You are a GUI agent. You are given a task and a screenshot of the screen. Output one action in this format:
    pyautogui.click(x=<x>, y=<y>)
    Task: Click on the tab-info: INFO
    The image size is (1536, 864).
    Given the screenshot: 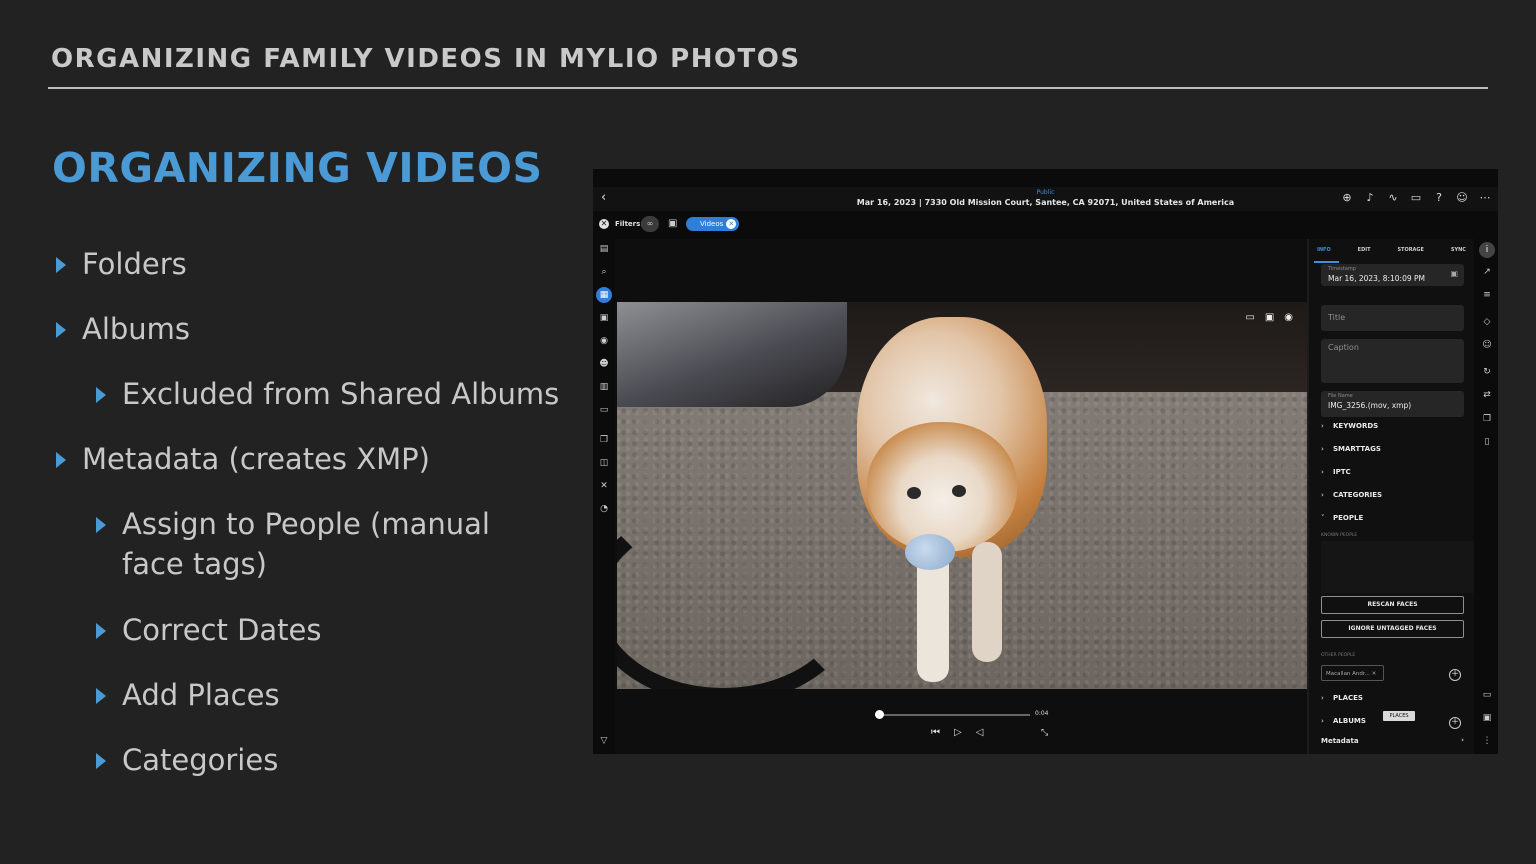 What is the action you would take?
    pyautogui.click(x=1324, y=254)
    